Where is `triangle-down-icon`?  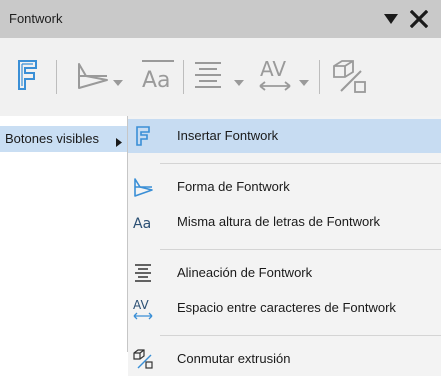
triangle-down-icon is located at coordinates (391, 19).